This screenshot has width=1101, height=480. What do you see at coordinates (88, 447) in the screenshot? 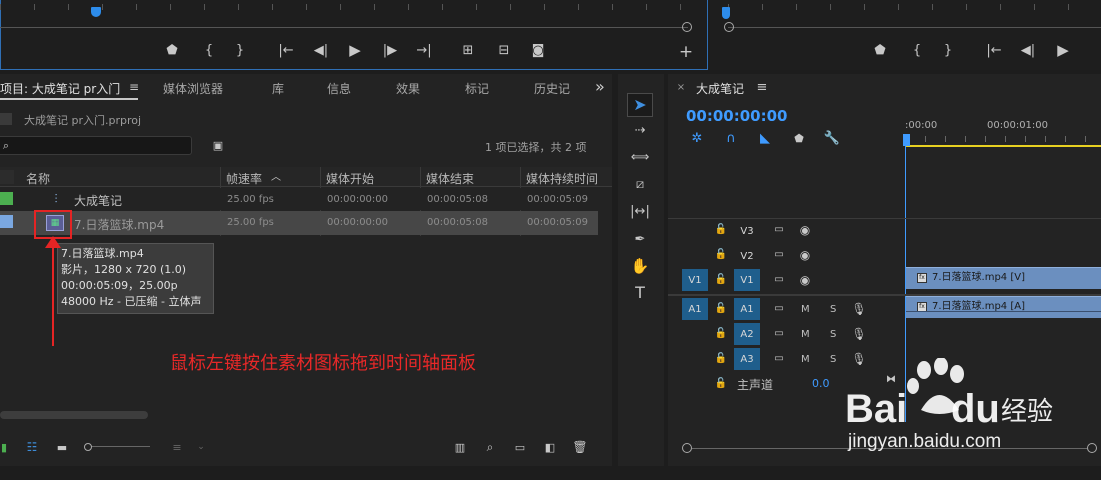
I see `zoom-slider-thumb` at bounding box center [88, 447].